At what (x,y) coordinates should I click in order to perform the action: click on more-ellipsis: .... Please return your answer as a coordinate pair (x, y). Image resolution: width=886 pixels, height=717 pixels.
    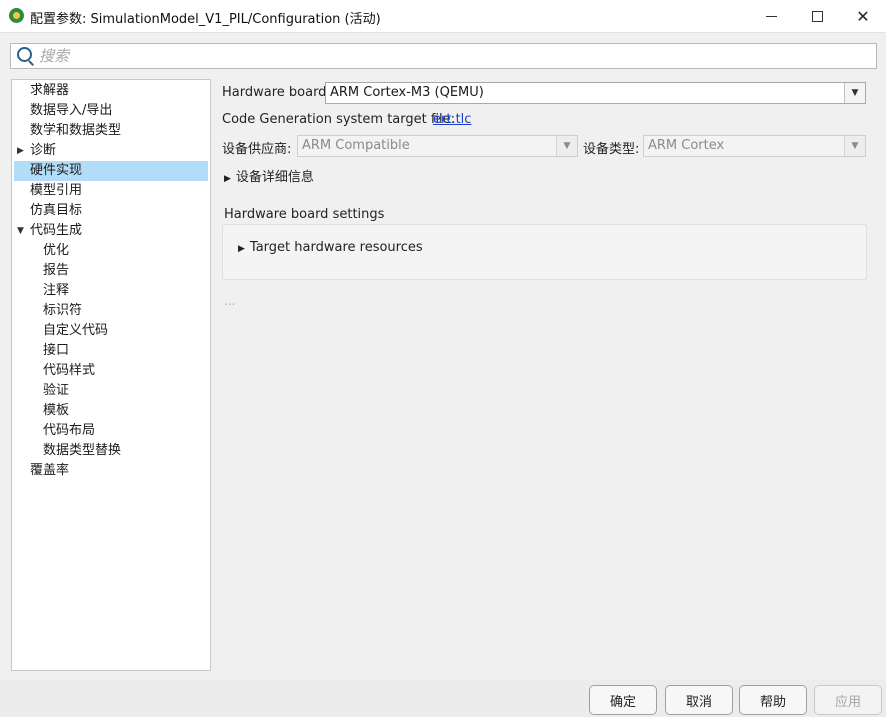
    Looking at the image, I should click on (230, 301).